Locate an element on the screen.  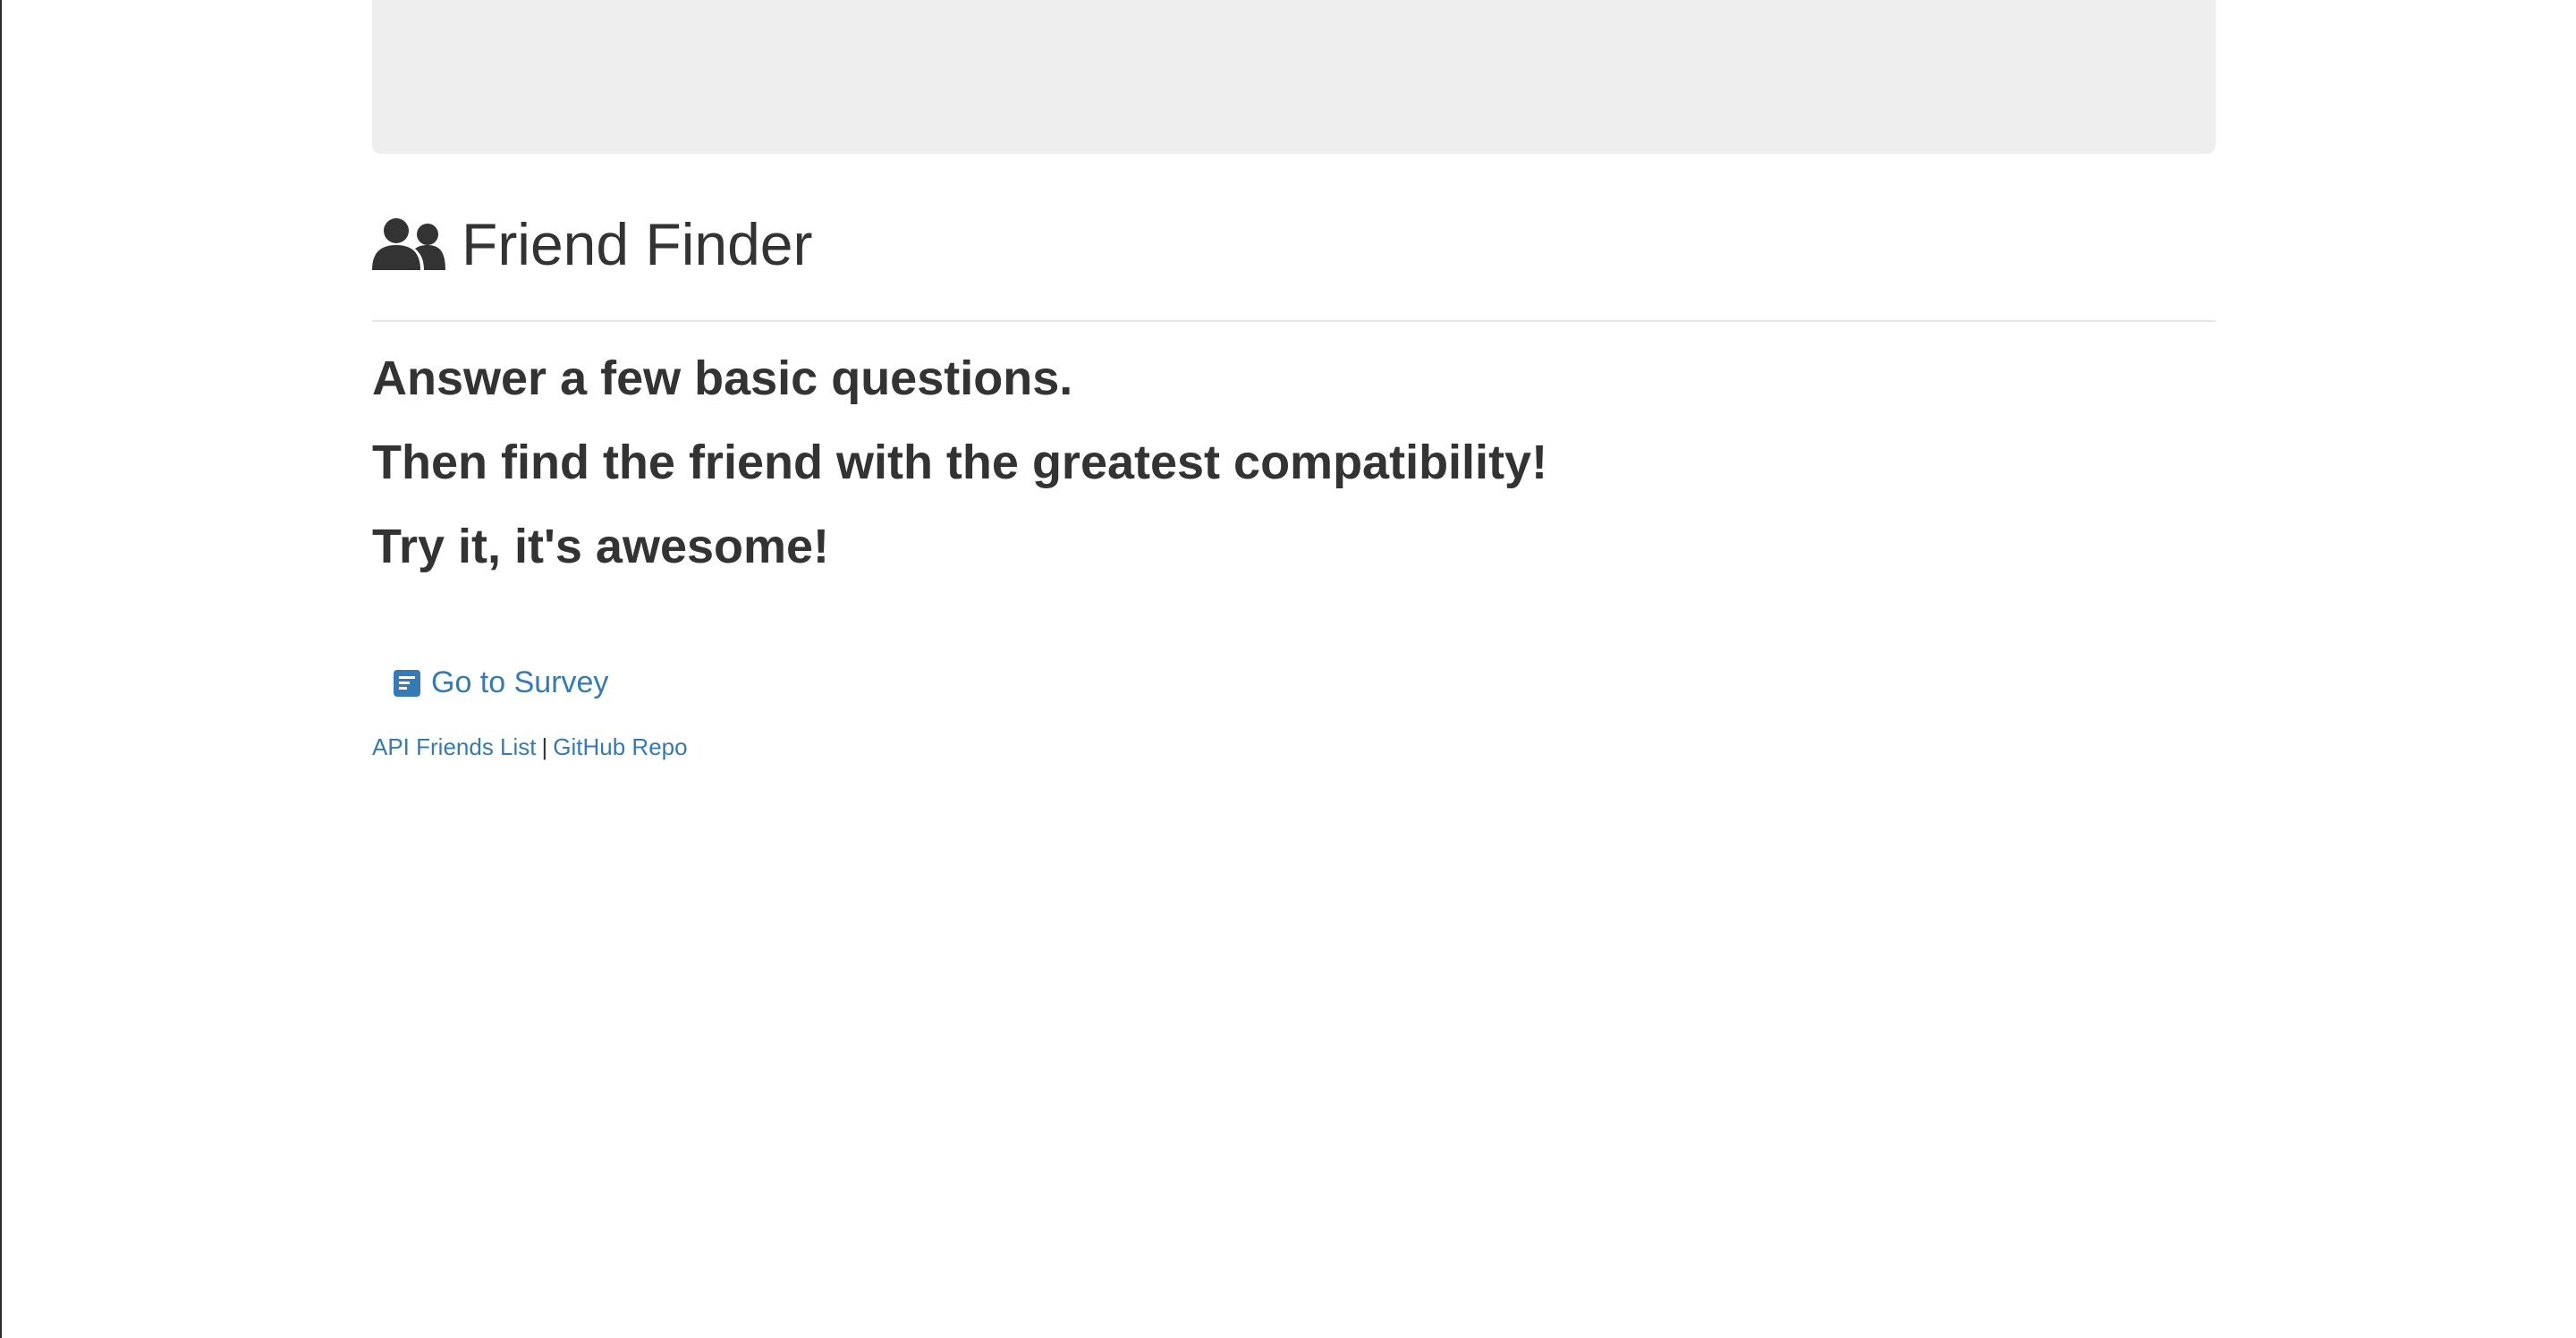
page-title: Friend Finder is located at coordinates (637, 244).